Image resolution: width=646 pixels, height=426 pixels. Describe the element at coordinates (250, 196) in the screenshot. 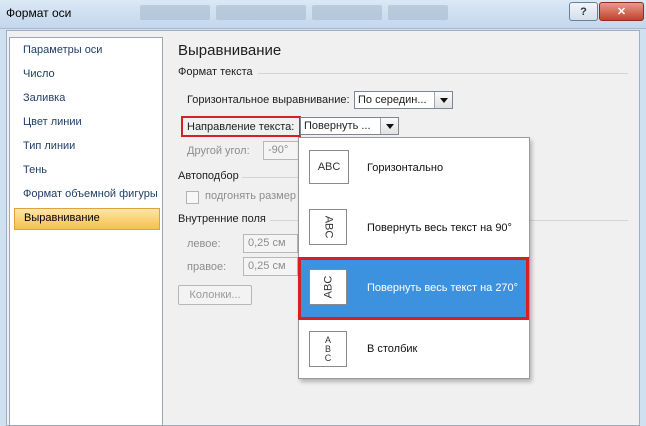

I see `autofit-checkbox-label: подгонять размер` at that location.